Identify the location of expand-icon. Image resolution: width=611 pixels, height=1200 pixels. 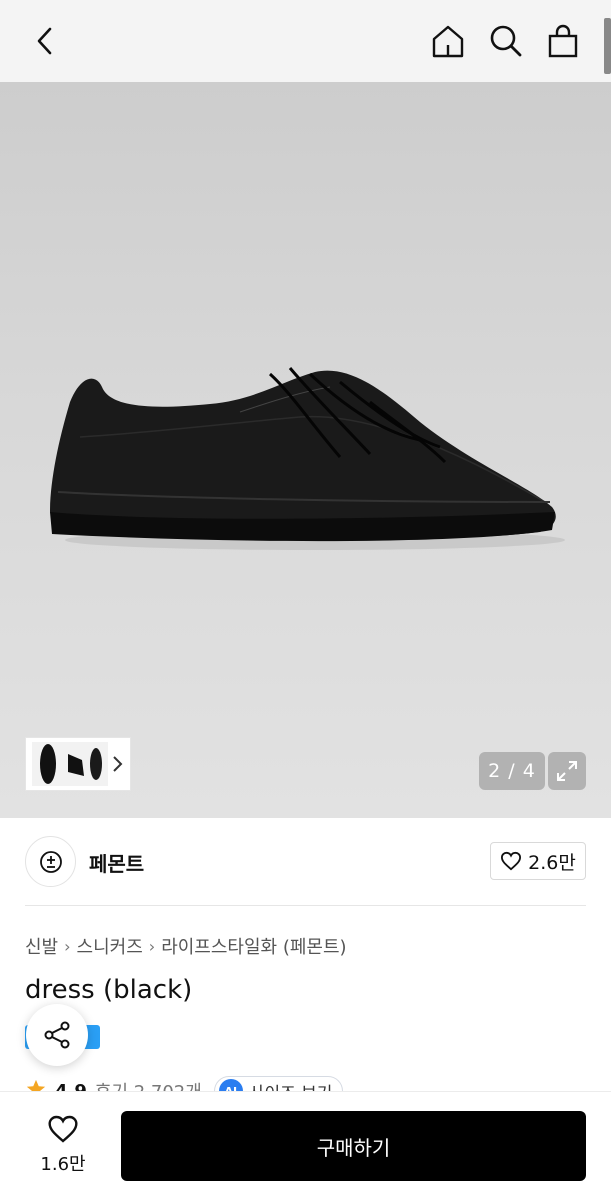
(567, 771).